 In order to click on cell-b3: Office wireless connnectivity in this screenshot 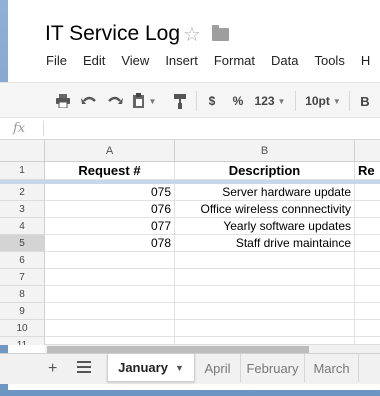, I will do `click(265, 209)`.